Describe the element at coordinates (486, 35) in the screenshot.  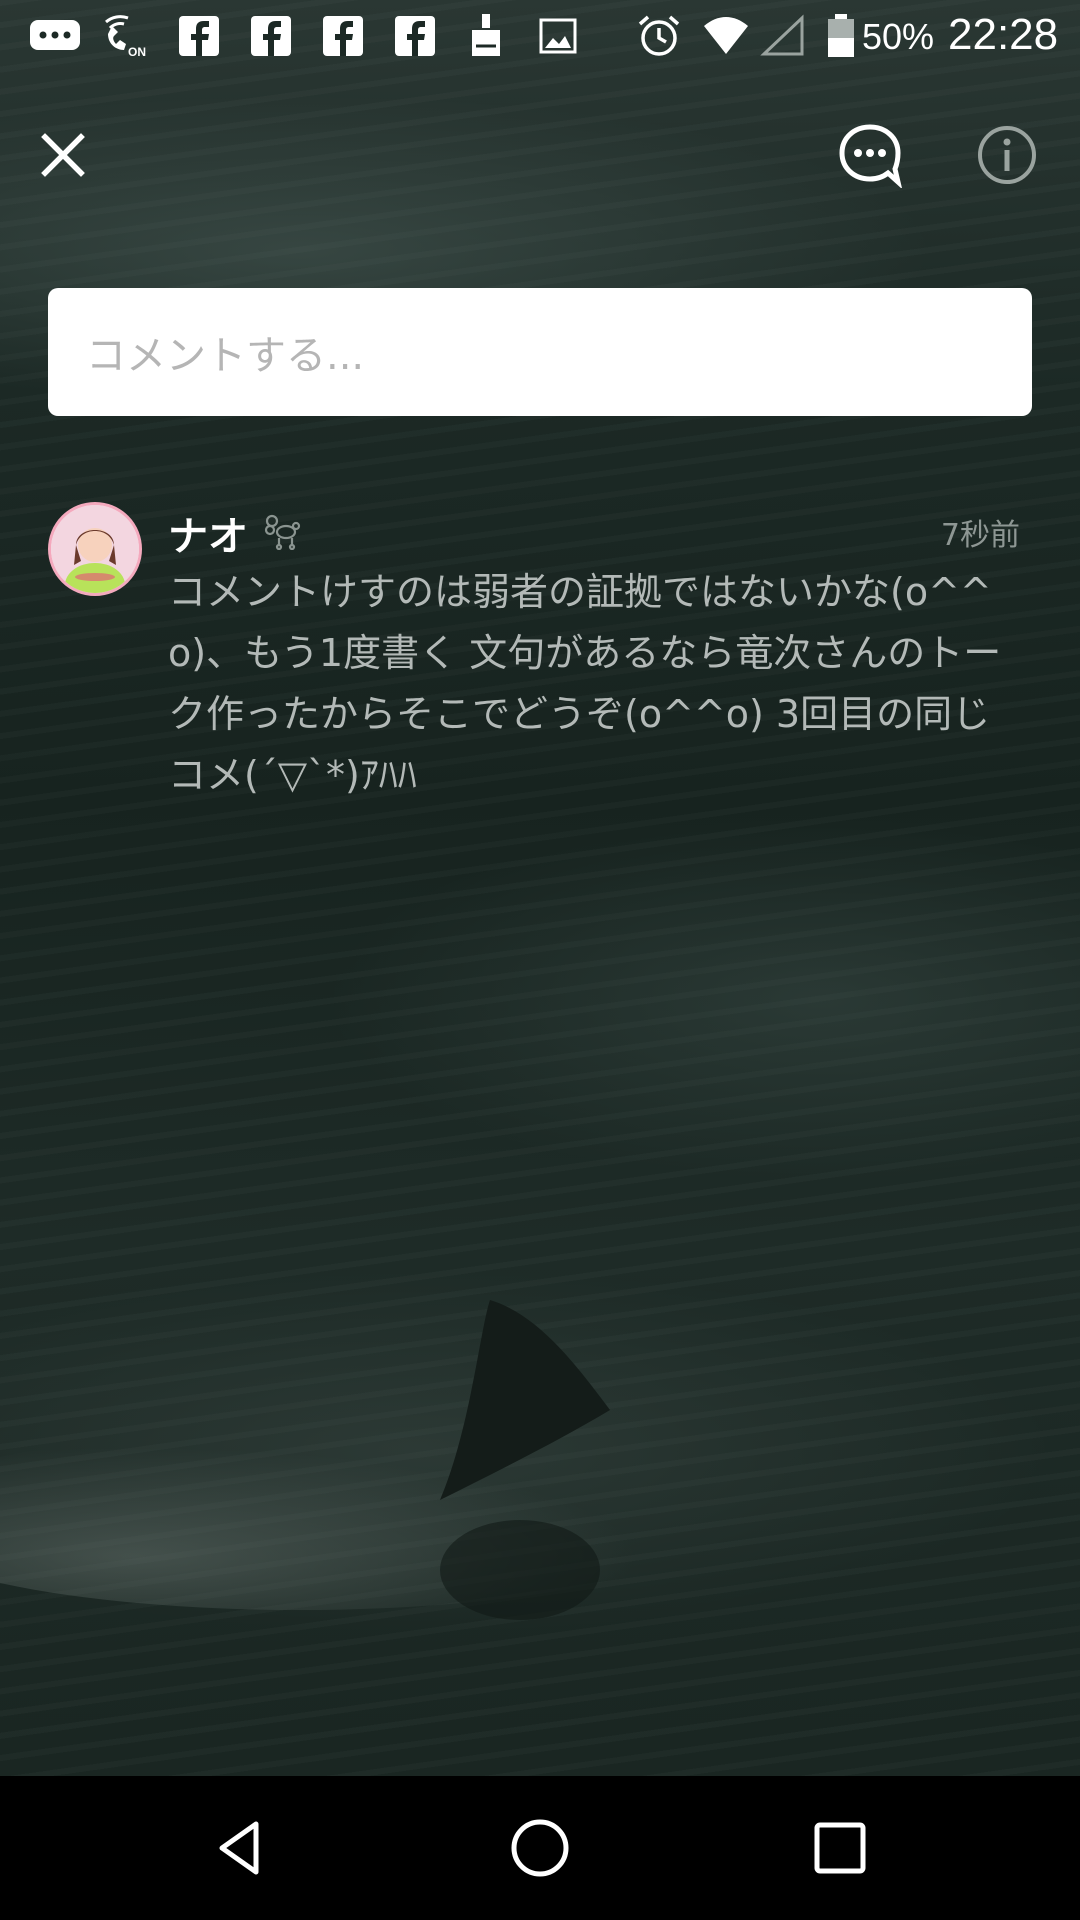
I see `cleaner-icon` at that location.